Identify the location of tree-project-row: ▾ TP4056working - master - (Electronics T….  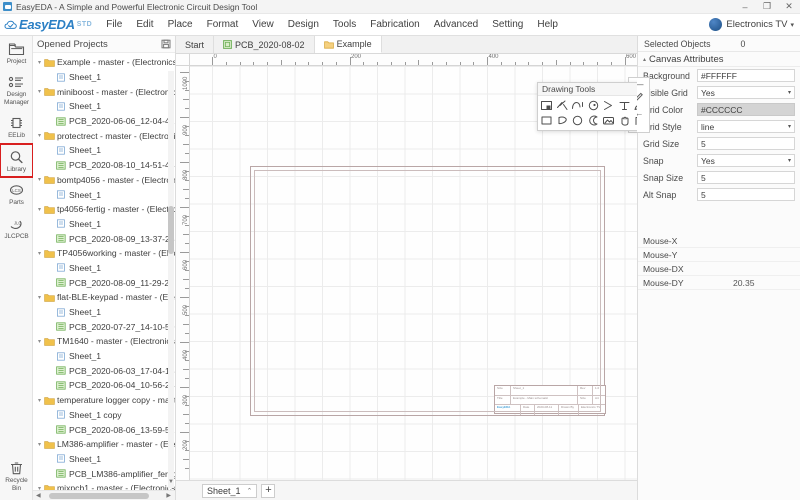
(104, 253).